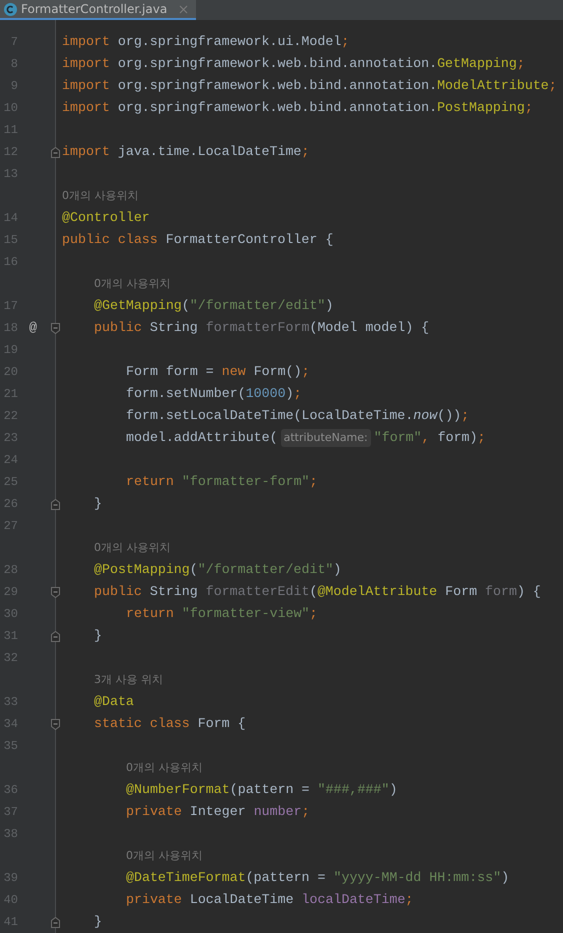  I want to click on code-text: @PostMapping("/formatter/edit"), so click(218, 570).